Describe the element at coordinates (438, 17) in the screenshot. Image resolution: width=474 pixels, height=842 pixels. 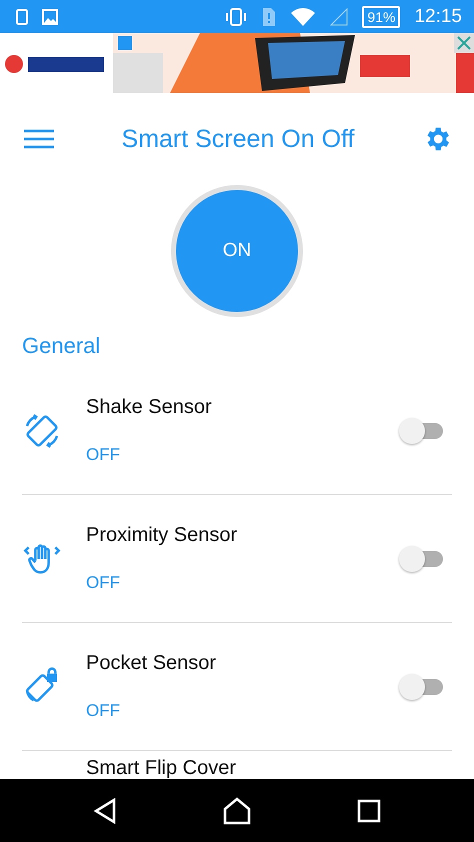
I see `clock: 12:15` at that location.